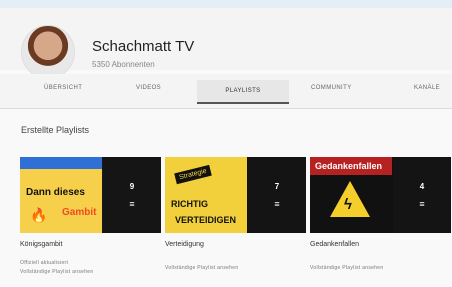  Describe the element at coordinates (56, 272) in the screenshot. I see `playlist-subtitle-1b: Vollständige Playlist ansehen` at that location.